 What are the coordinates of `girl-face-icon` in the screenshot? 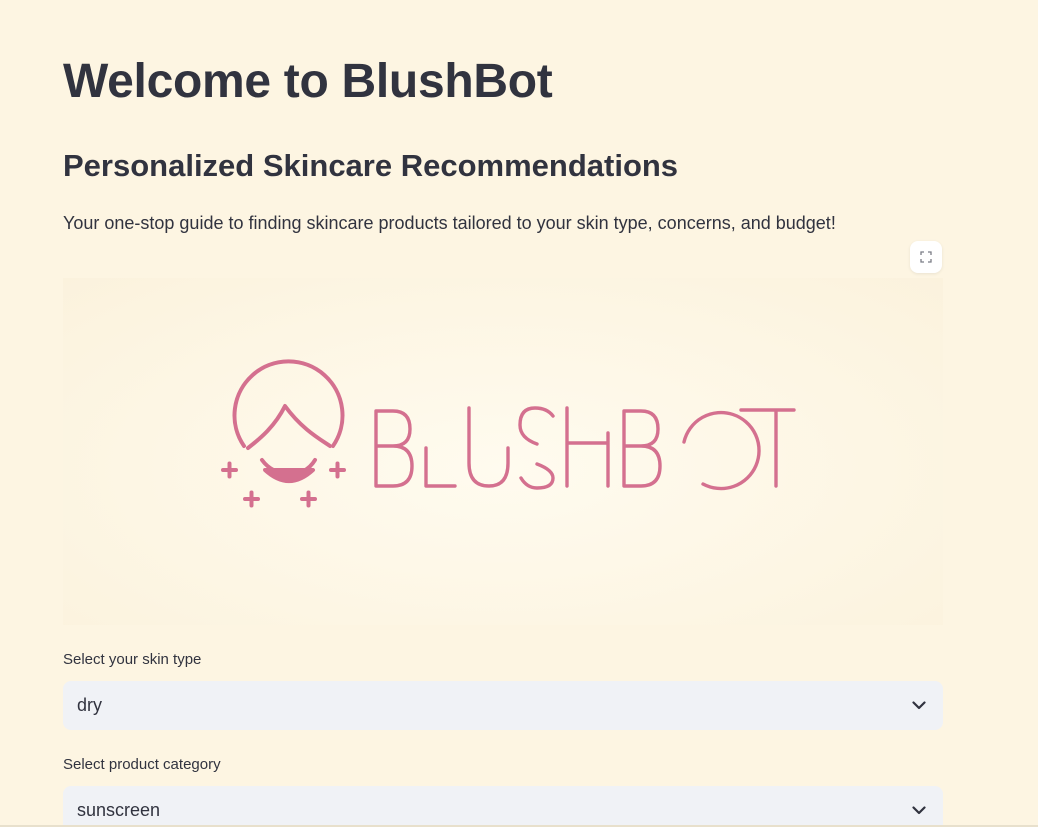 It's located at (283, 433).